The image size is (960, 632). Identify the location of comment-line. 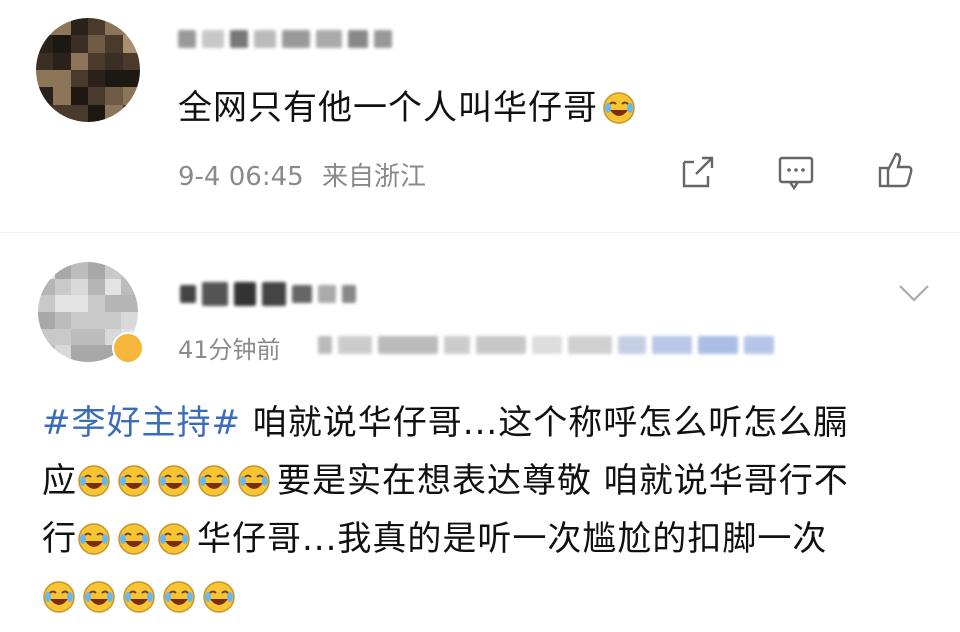
(492, 597).